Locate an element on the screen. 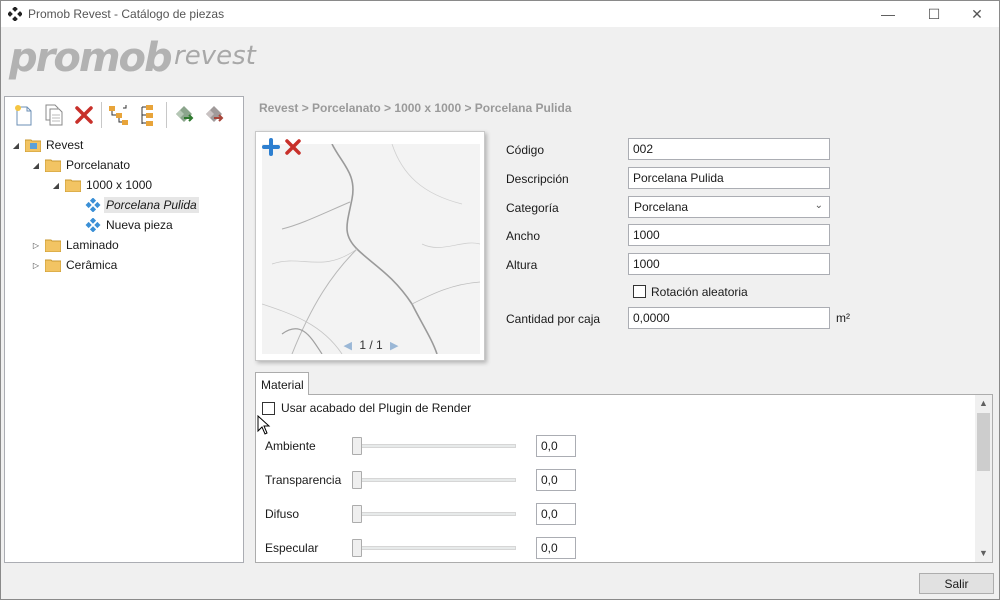  delete-icon is located at coordinates (84, 115).